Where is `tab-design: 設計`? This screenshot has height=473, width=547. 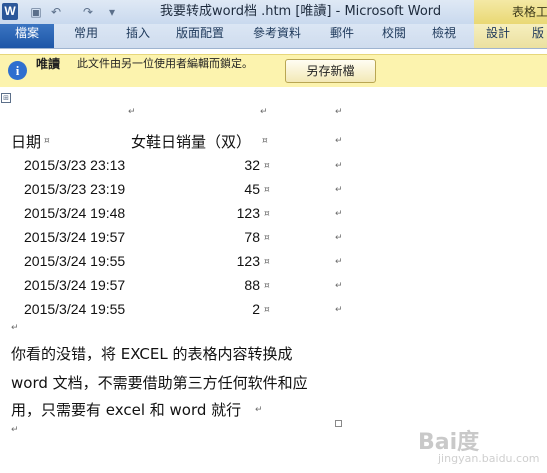 tab-design: 設計 is located at coordinates (498, 36).